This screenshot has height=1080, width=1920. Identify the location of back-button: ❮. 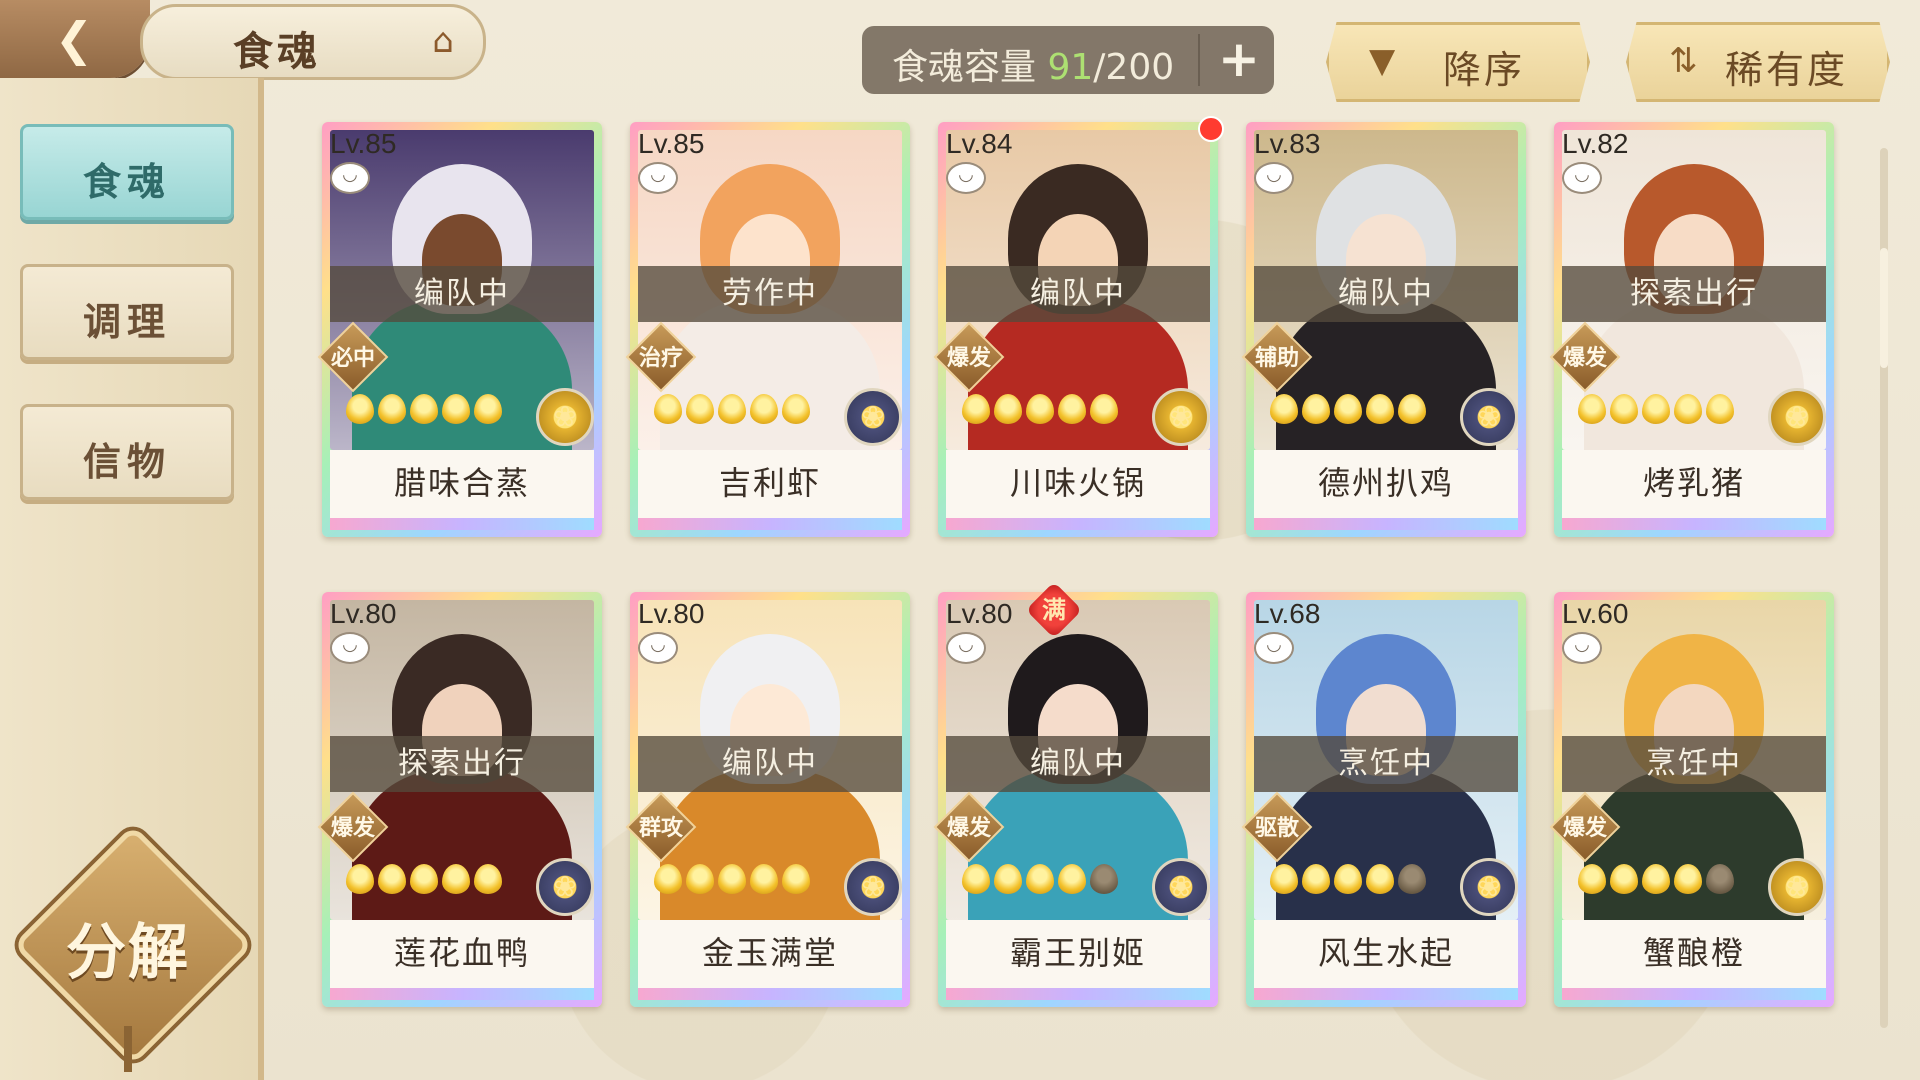
(75, 39).